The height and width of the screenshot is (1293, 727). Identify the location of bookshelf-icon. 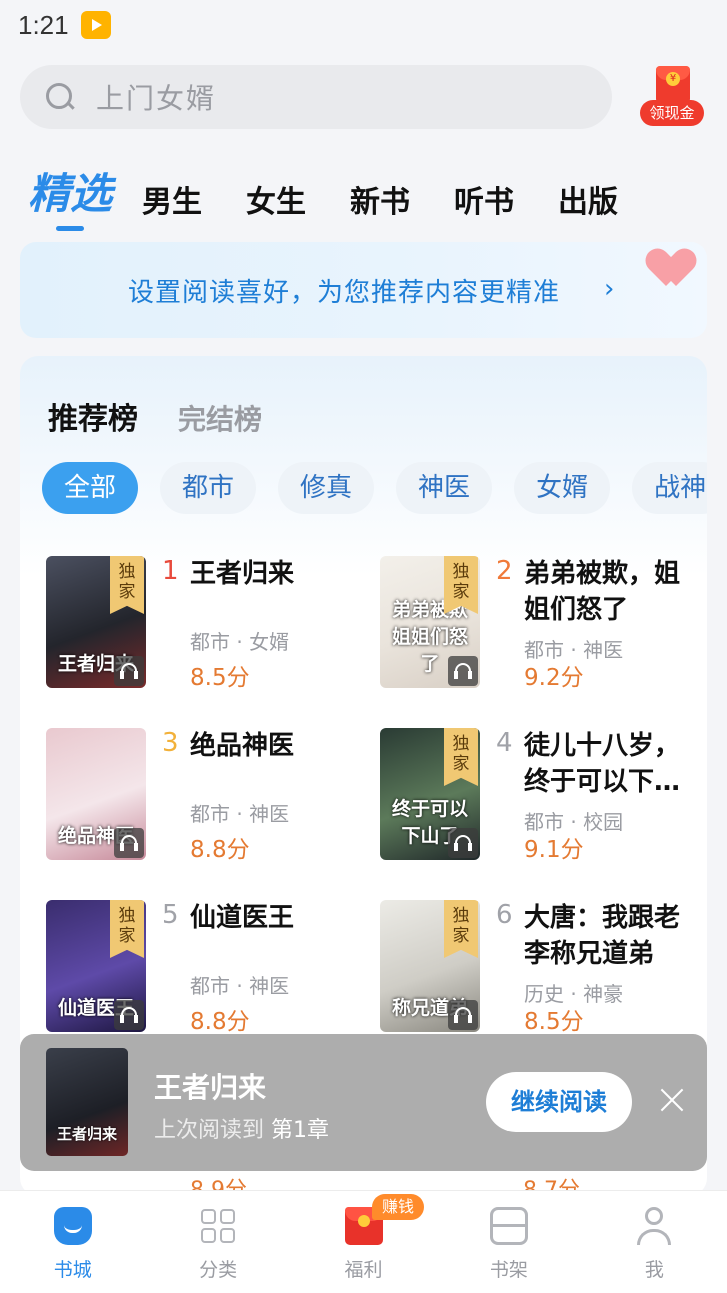
(508, 1226).